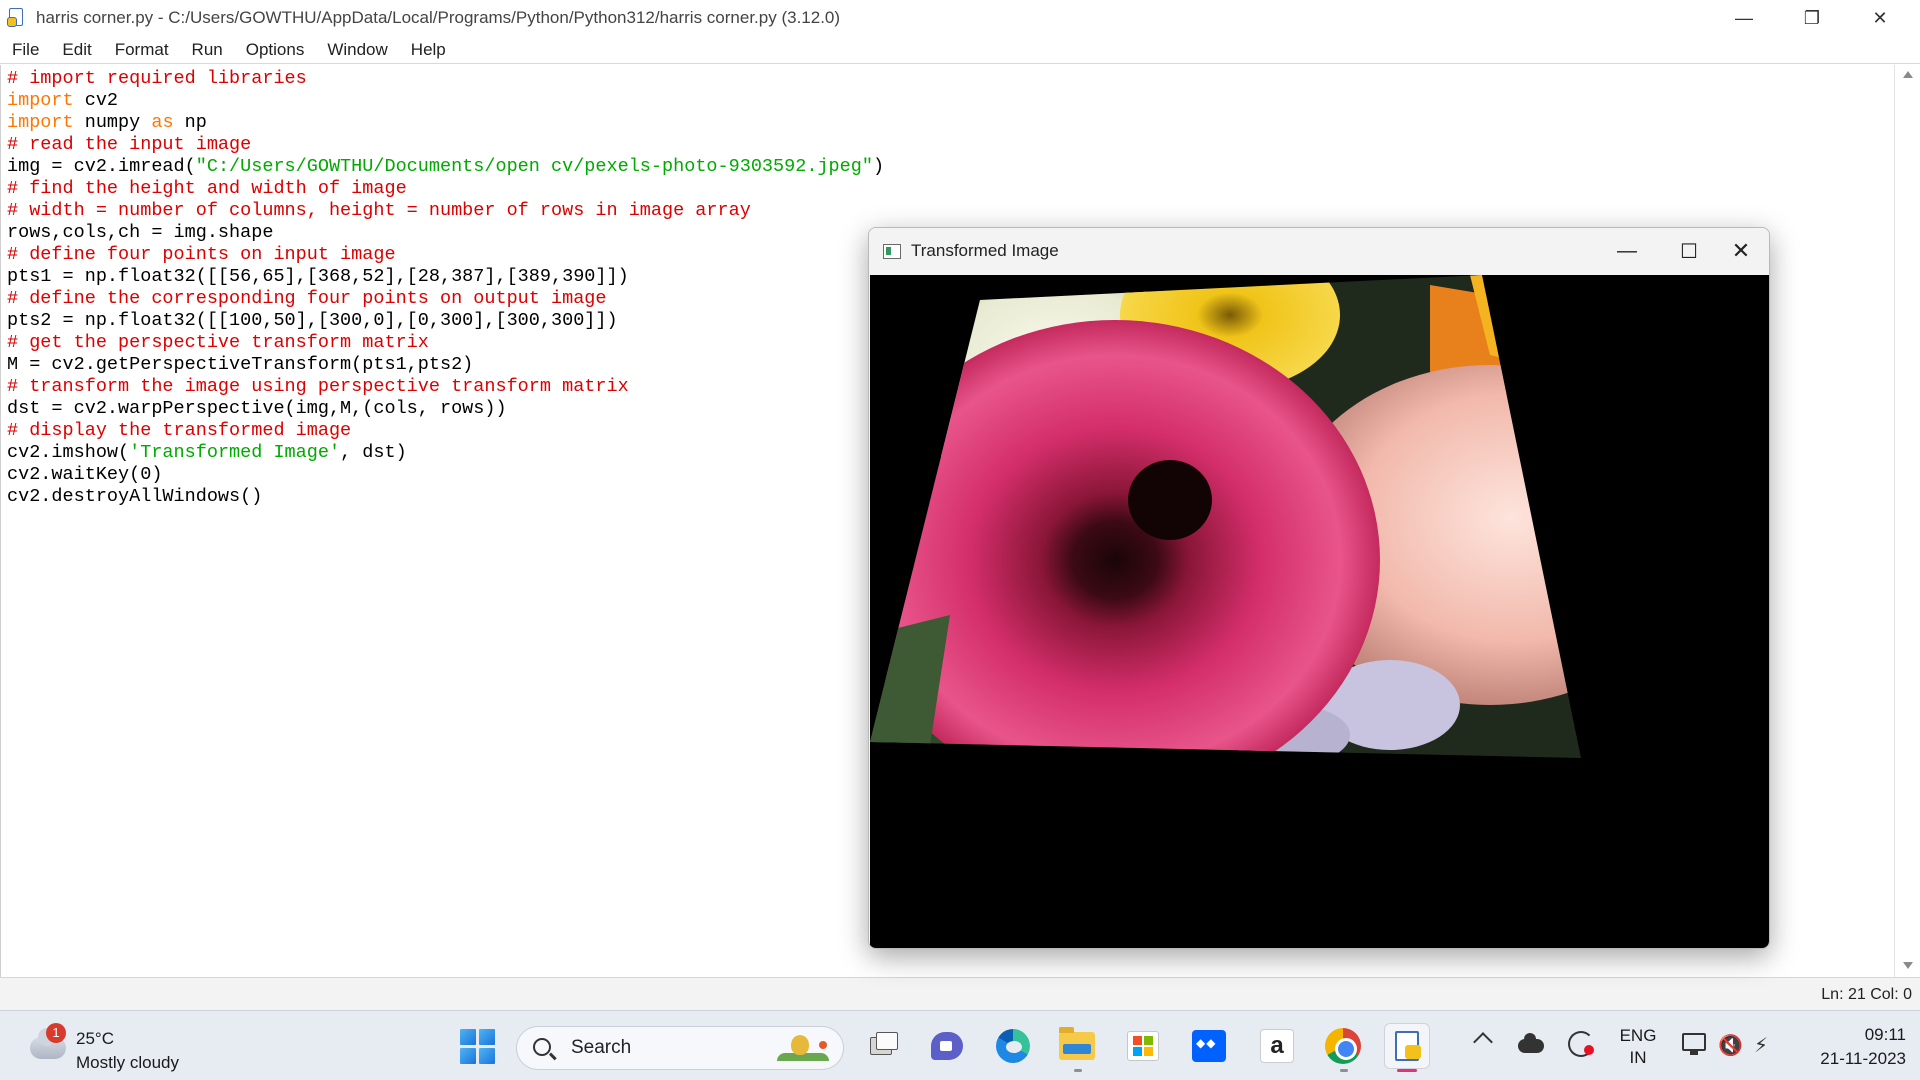  I want to click on image-window-close-button: ✕, so click(1739, 251).